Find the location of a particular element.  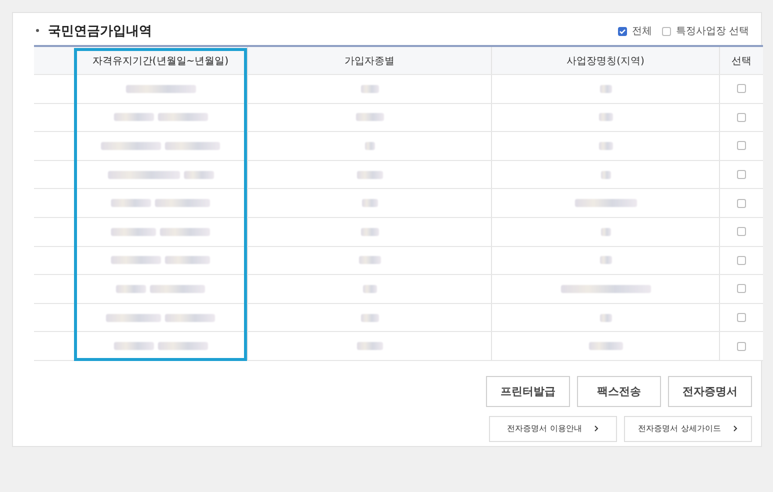

checkbox-label: 특정사업장 선택 is located at coordinates (712, 31).